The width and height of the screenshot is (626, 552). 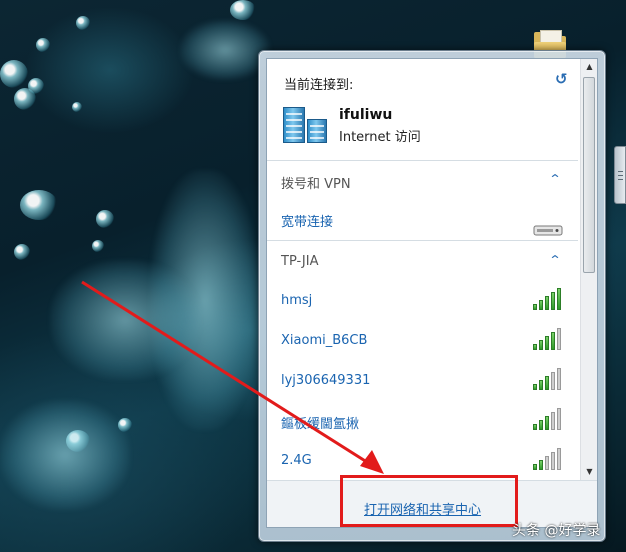 I want to click on scrollbar: ▲ ▼, so click(x=588, y=269).